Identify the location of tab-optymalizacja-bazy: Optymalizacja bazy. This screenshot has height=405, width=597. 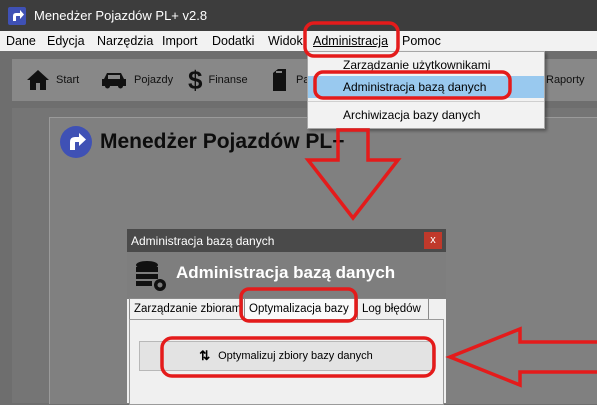
(305, 309).